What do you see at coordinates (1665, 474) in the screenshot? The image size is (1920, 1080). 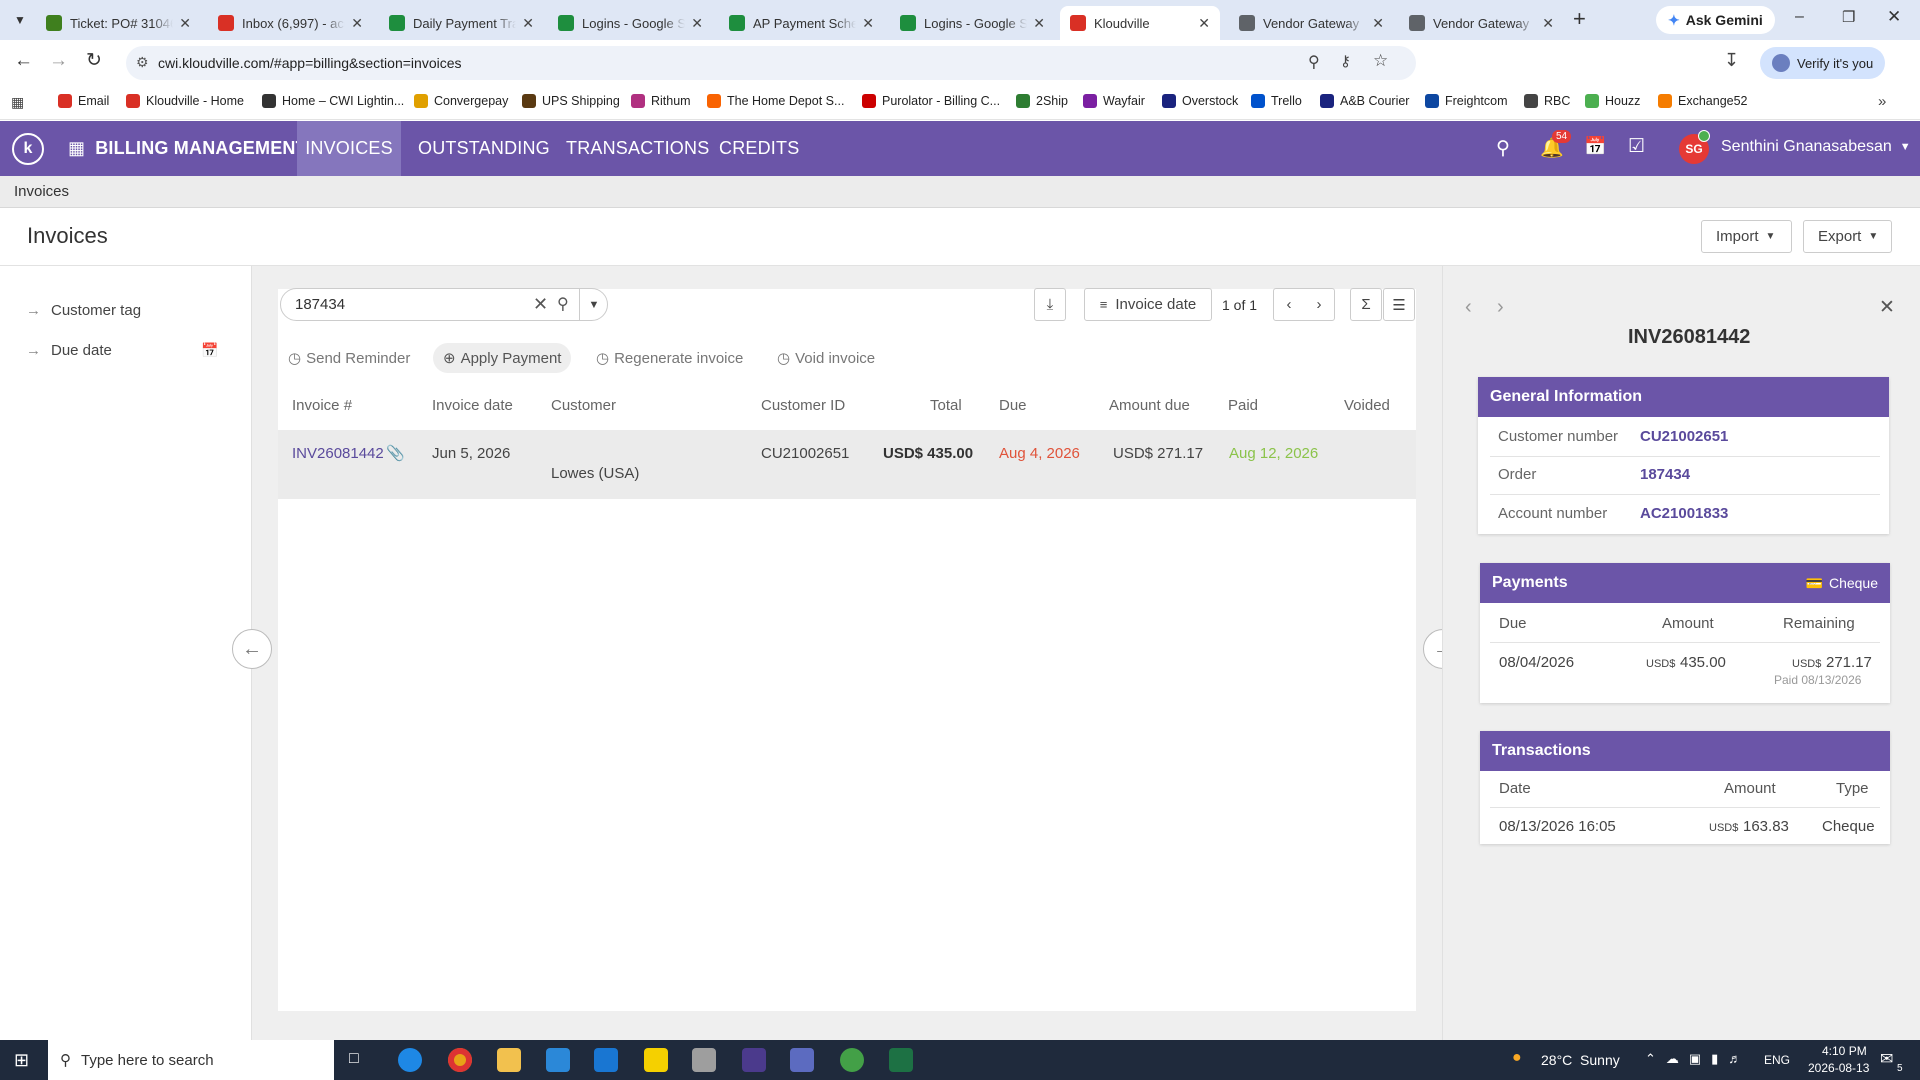 I see `order-link: 187434` at bounding box center [1665, 474].